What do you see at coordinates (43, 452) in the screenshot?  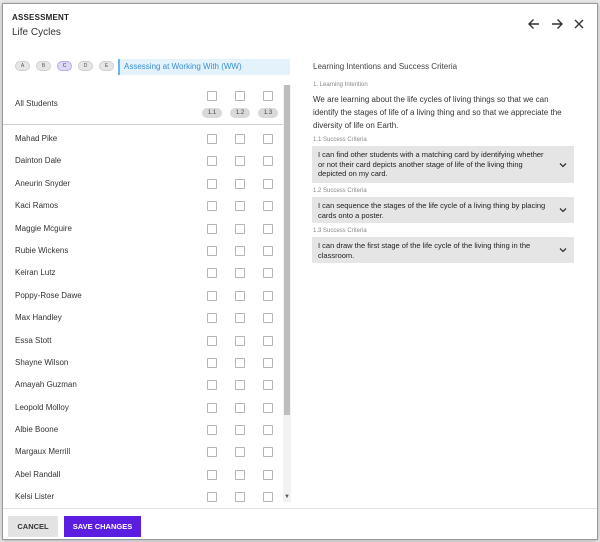 I see `student-name: Margaux Merrill` at bounding box center [43, 452].